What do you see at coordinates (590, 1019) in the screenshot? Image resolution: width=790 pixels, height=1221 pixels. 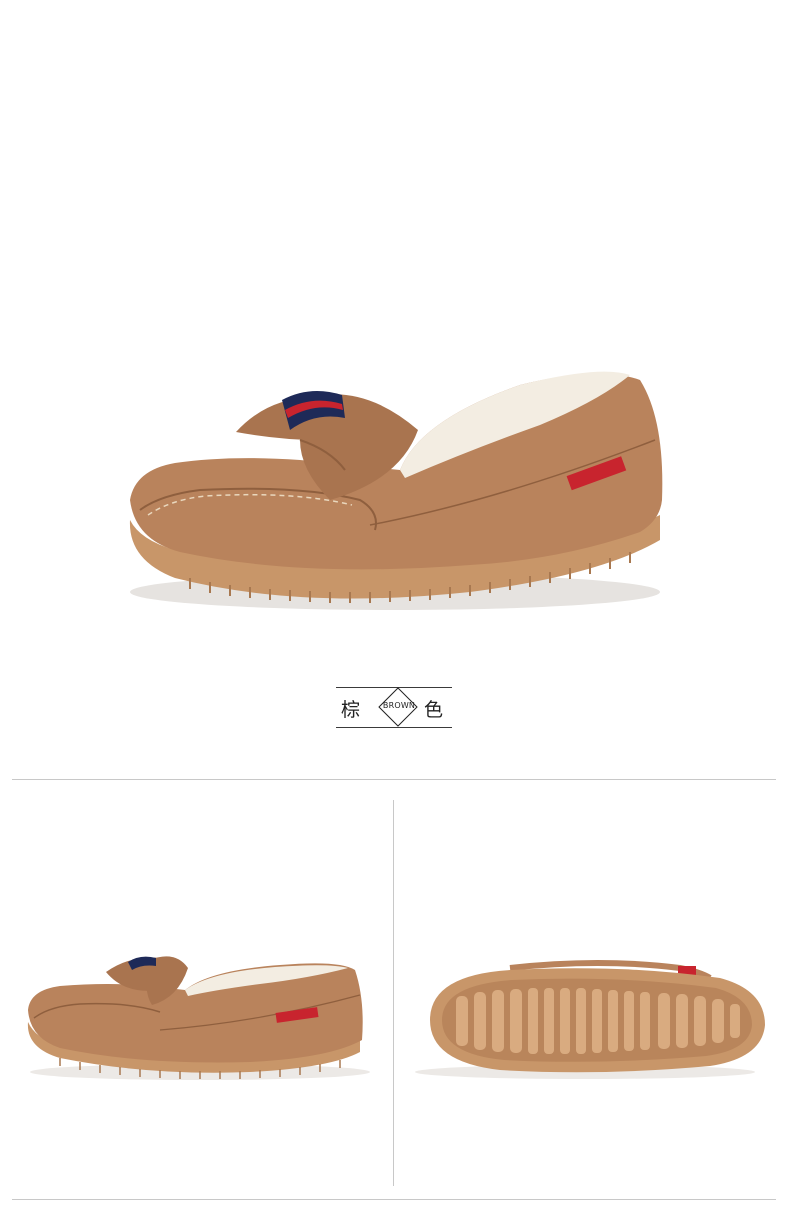 I see `sole-view-shoe-illustration` at bounding box center [590, 1019].